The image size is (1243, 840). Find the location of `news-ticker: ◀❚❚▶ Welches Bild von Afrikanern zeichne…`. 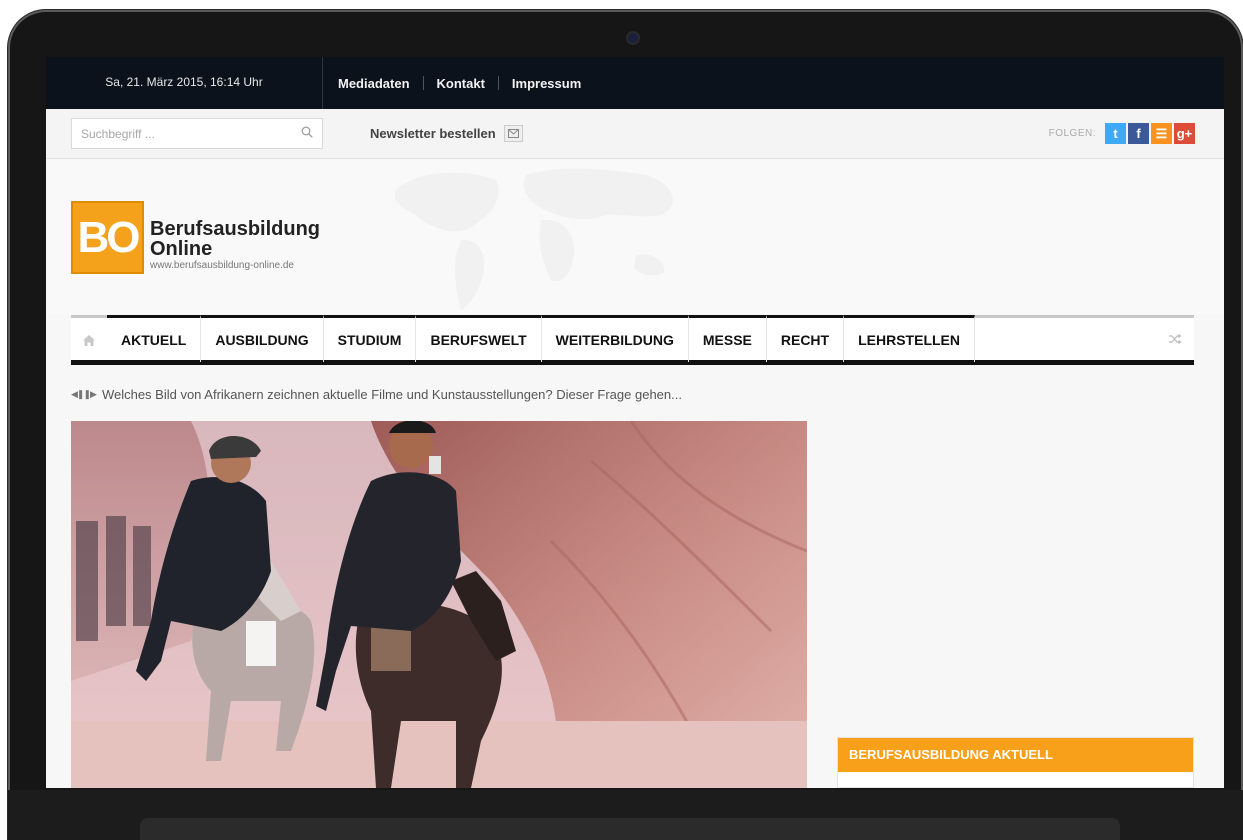

news-ticker: ◀❚❚▶ Welches Bild von Afrikanern zeichne… is located at coordinates (376, 394).